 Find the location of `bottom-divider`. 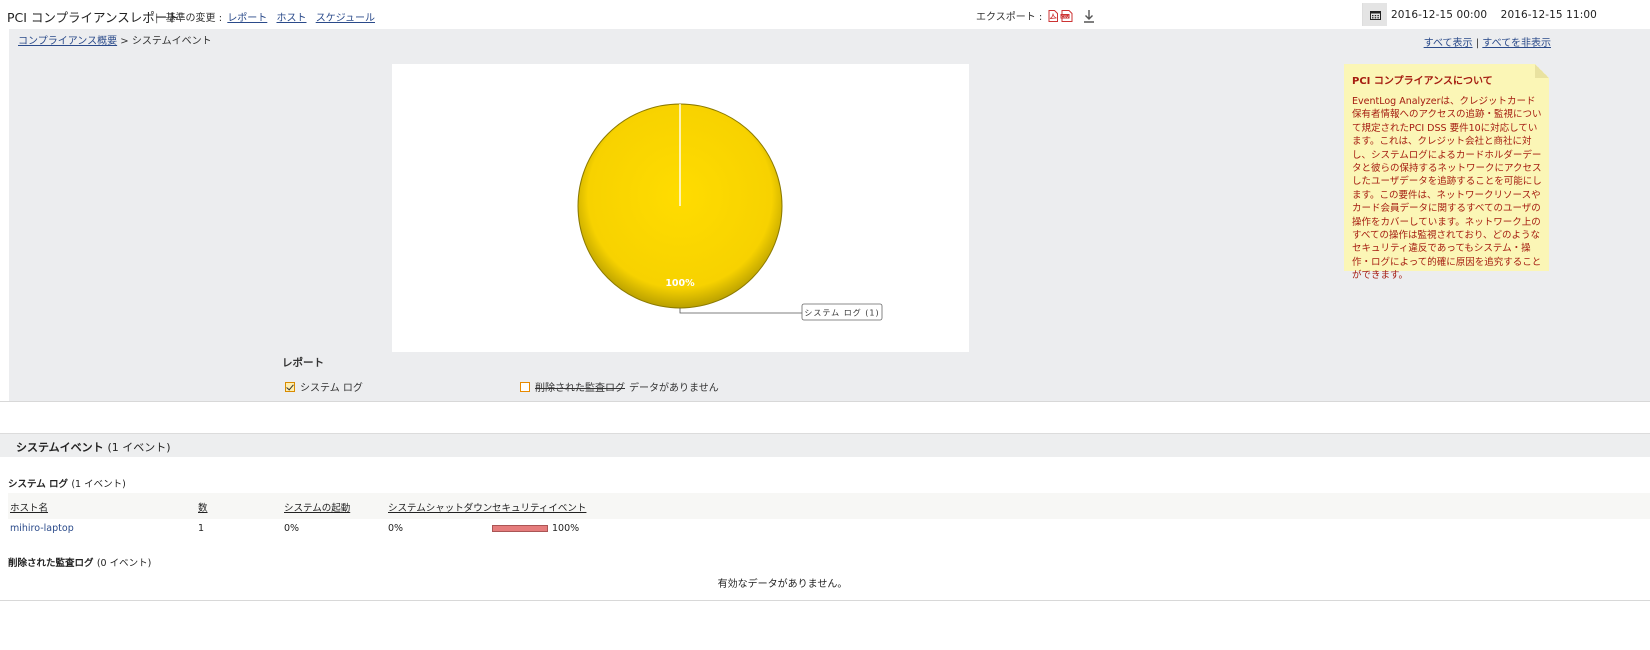

bottom-divider is located at coordinates (825, 600).